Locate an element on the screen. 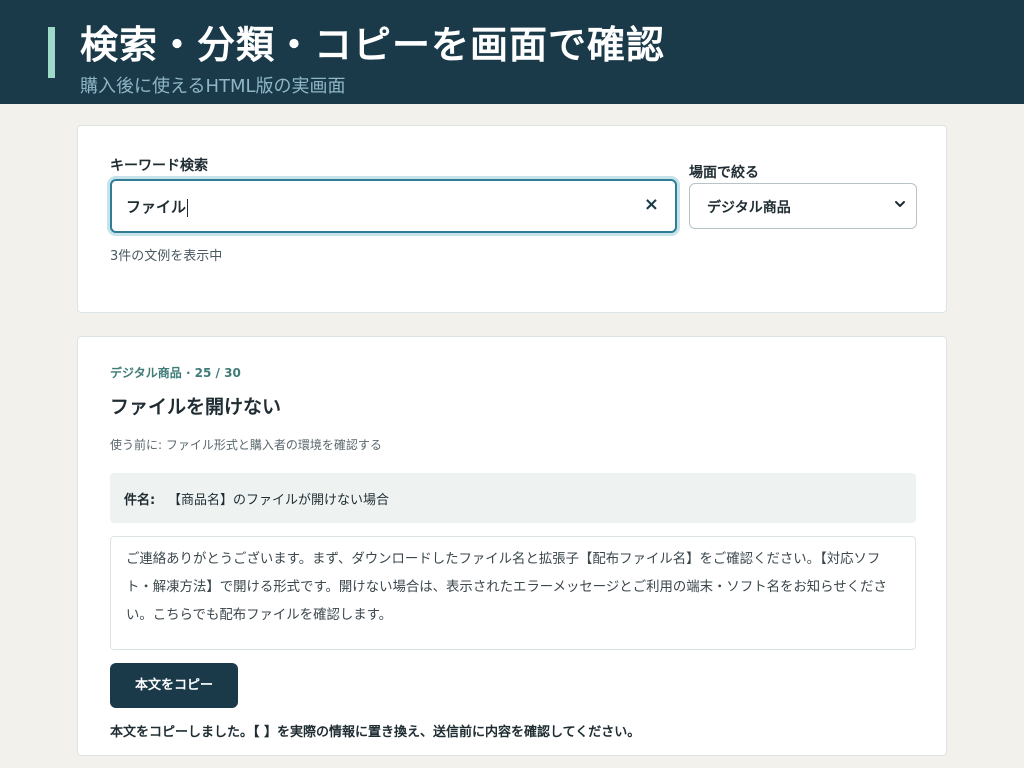 This screenshot has height=768, width=1024. copy-body-button: 本文をコピー is located at coordinates (174, 685).